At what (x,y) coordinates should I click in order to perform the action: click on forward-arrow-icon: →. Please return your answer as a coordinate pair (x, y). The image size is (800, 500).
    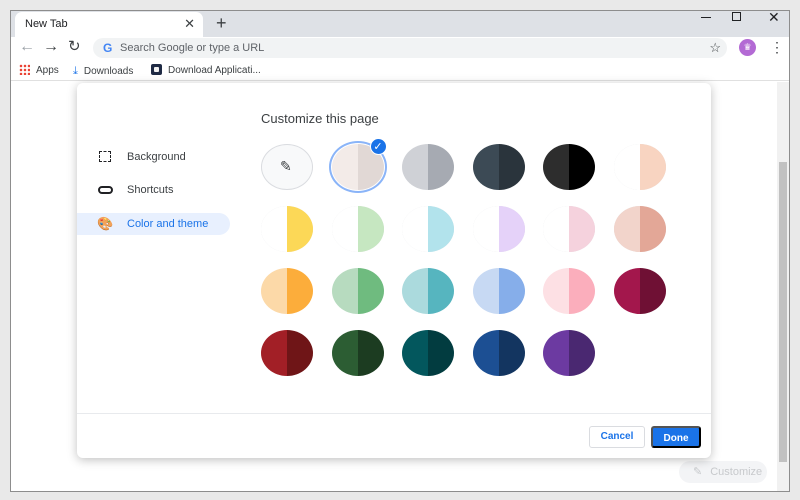
    Looking at the image, I should click on (51, 47).